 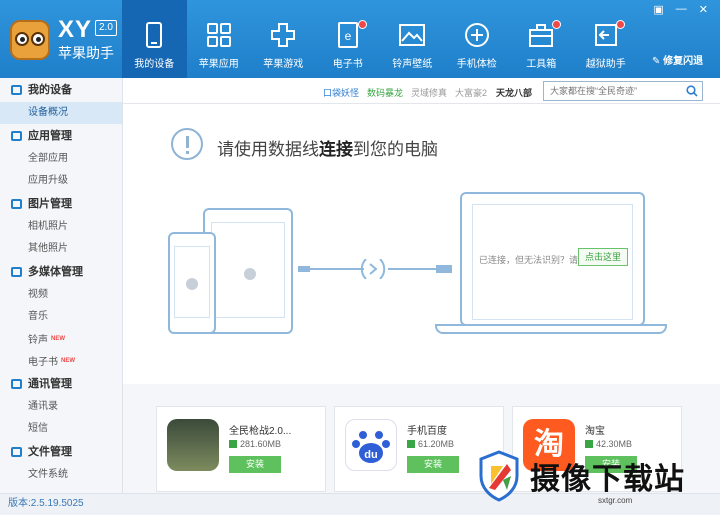 What do you see at coordinates (347, 36) in the screenshot?
I see `svg-text: e` at bounding box center [347, 36].